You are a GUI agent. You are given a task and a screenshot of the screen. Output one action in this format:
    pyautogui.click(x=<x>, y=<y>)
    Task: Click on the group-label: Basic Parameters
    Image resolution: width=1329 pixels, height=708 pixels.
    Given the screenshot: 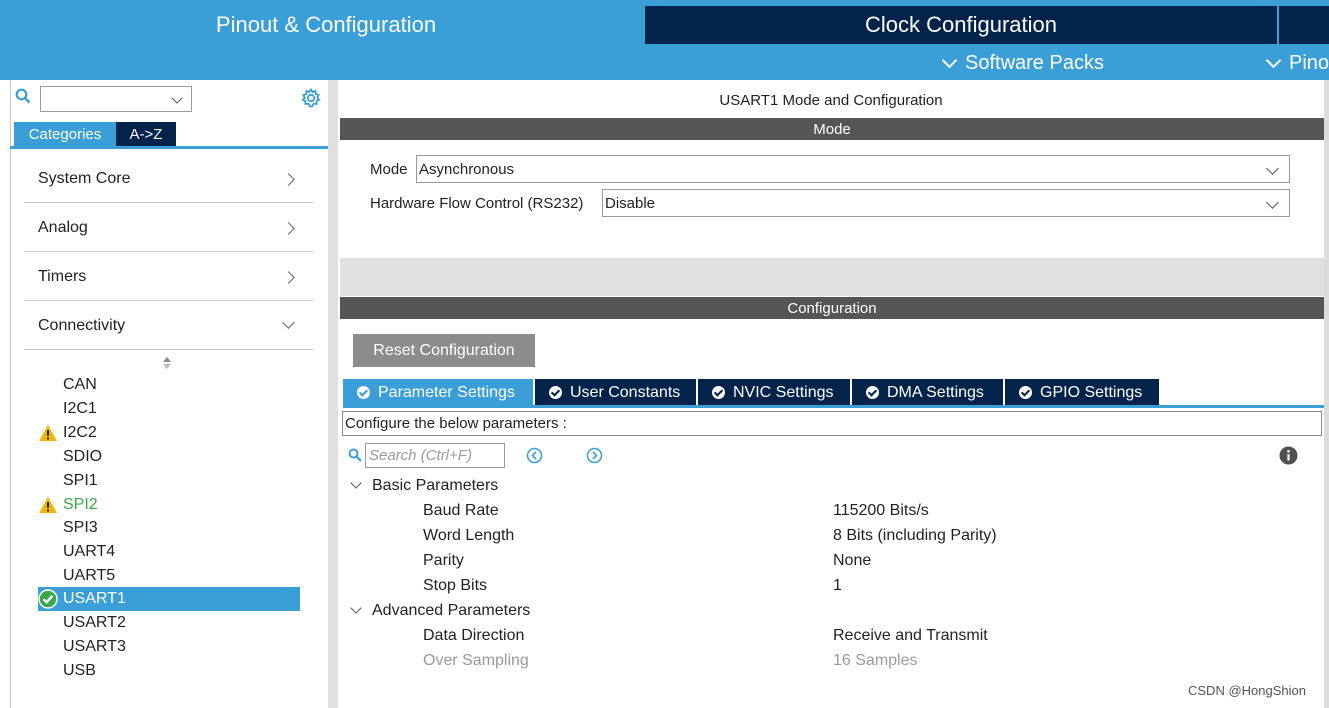 What is the action you would take?
    pyautogui.click(x=435, y=485)
    